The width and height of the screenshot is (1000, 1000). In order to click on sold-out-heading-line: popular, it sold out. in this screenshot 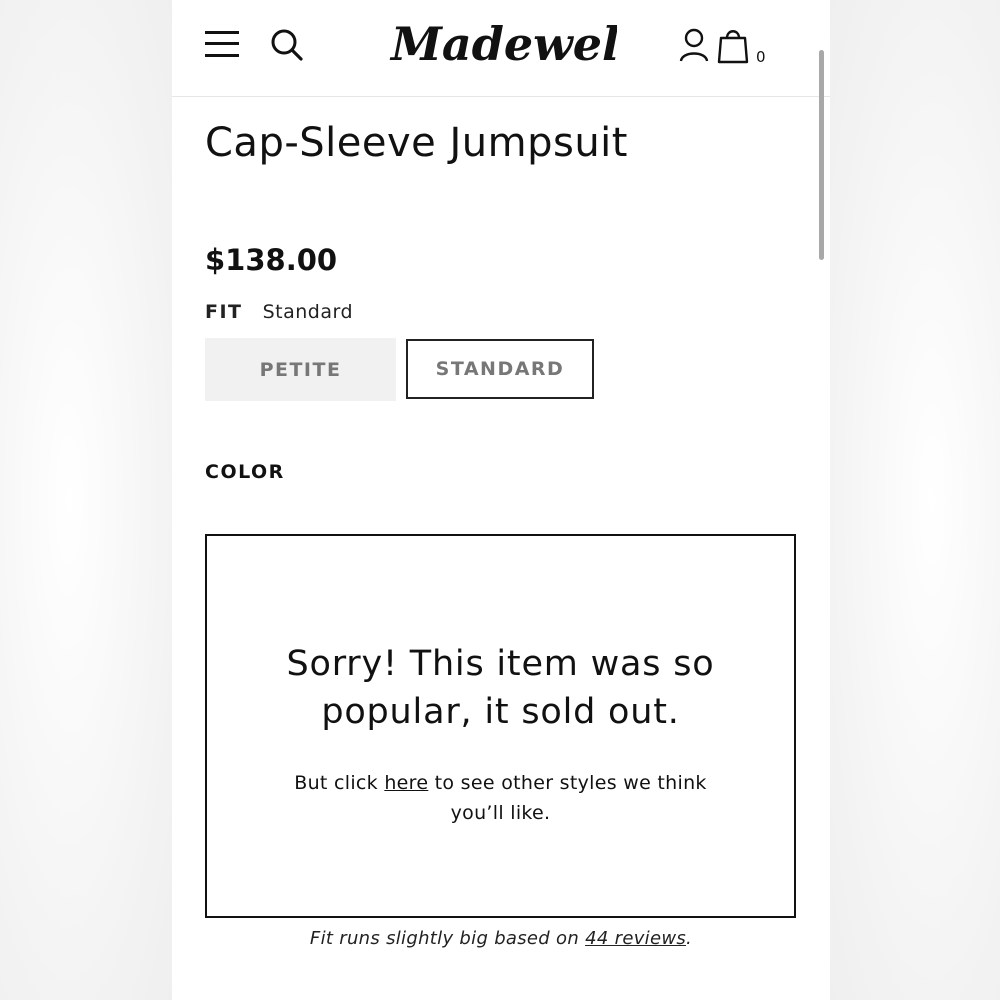, I will do `click(500, 712)`.